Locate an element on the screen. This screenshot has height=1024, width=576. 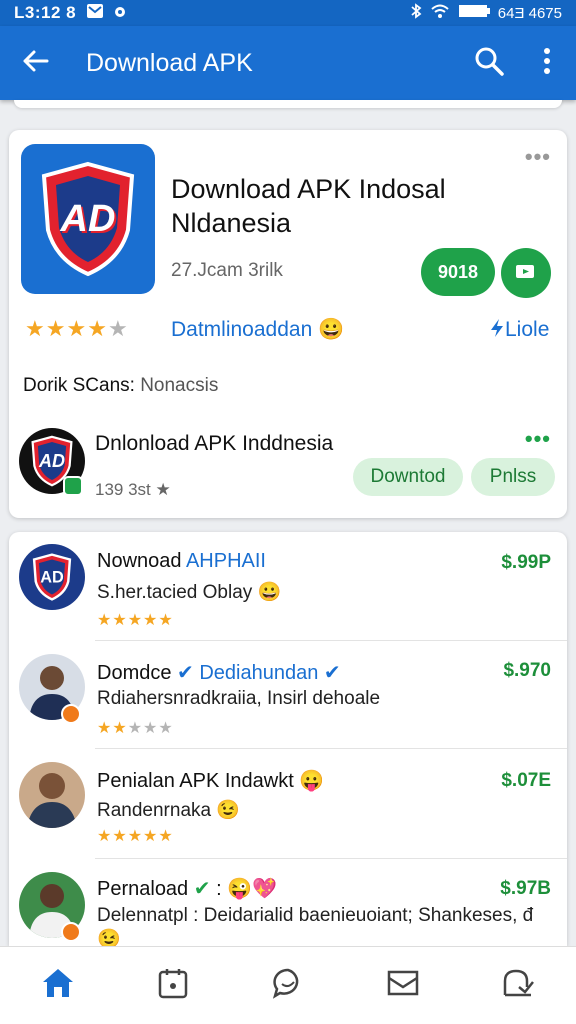
list-item-subtitle: Rdiahersnradkraiia, Insirl dehoale is located at coordinates (239, 698).